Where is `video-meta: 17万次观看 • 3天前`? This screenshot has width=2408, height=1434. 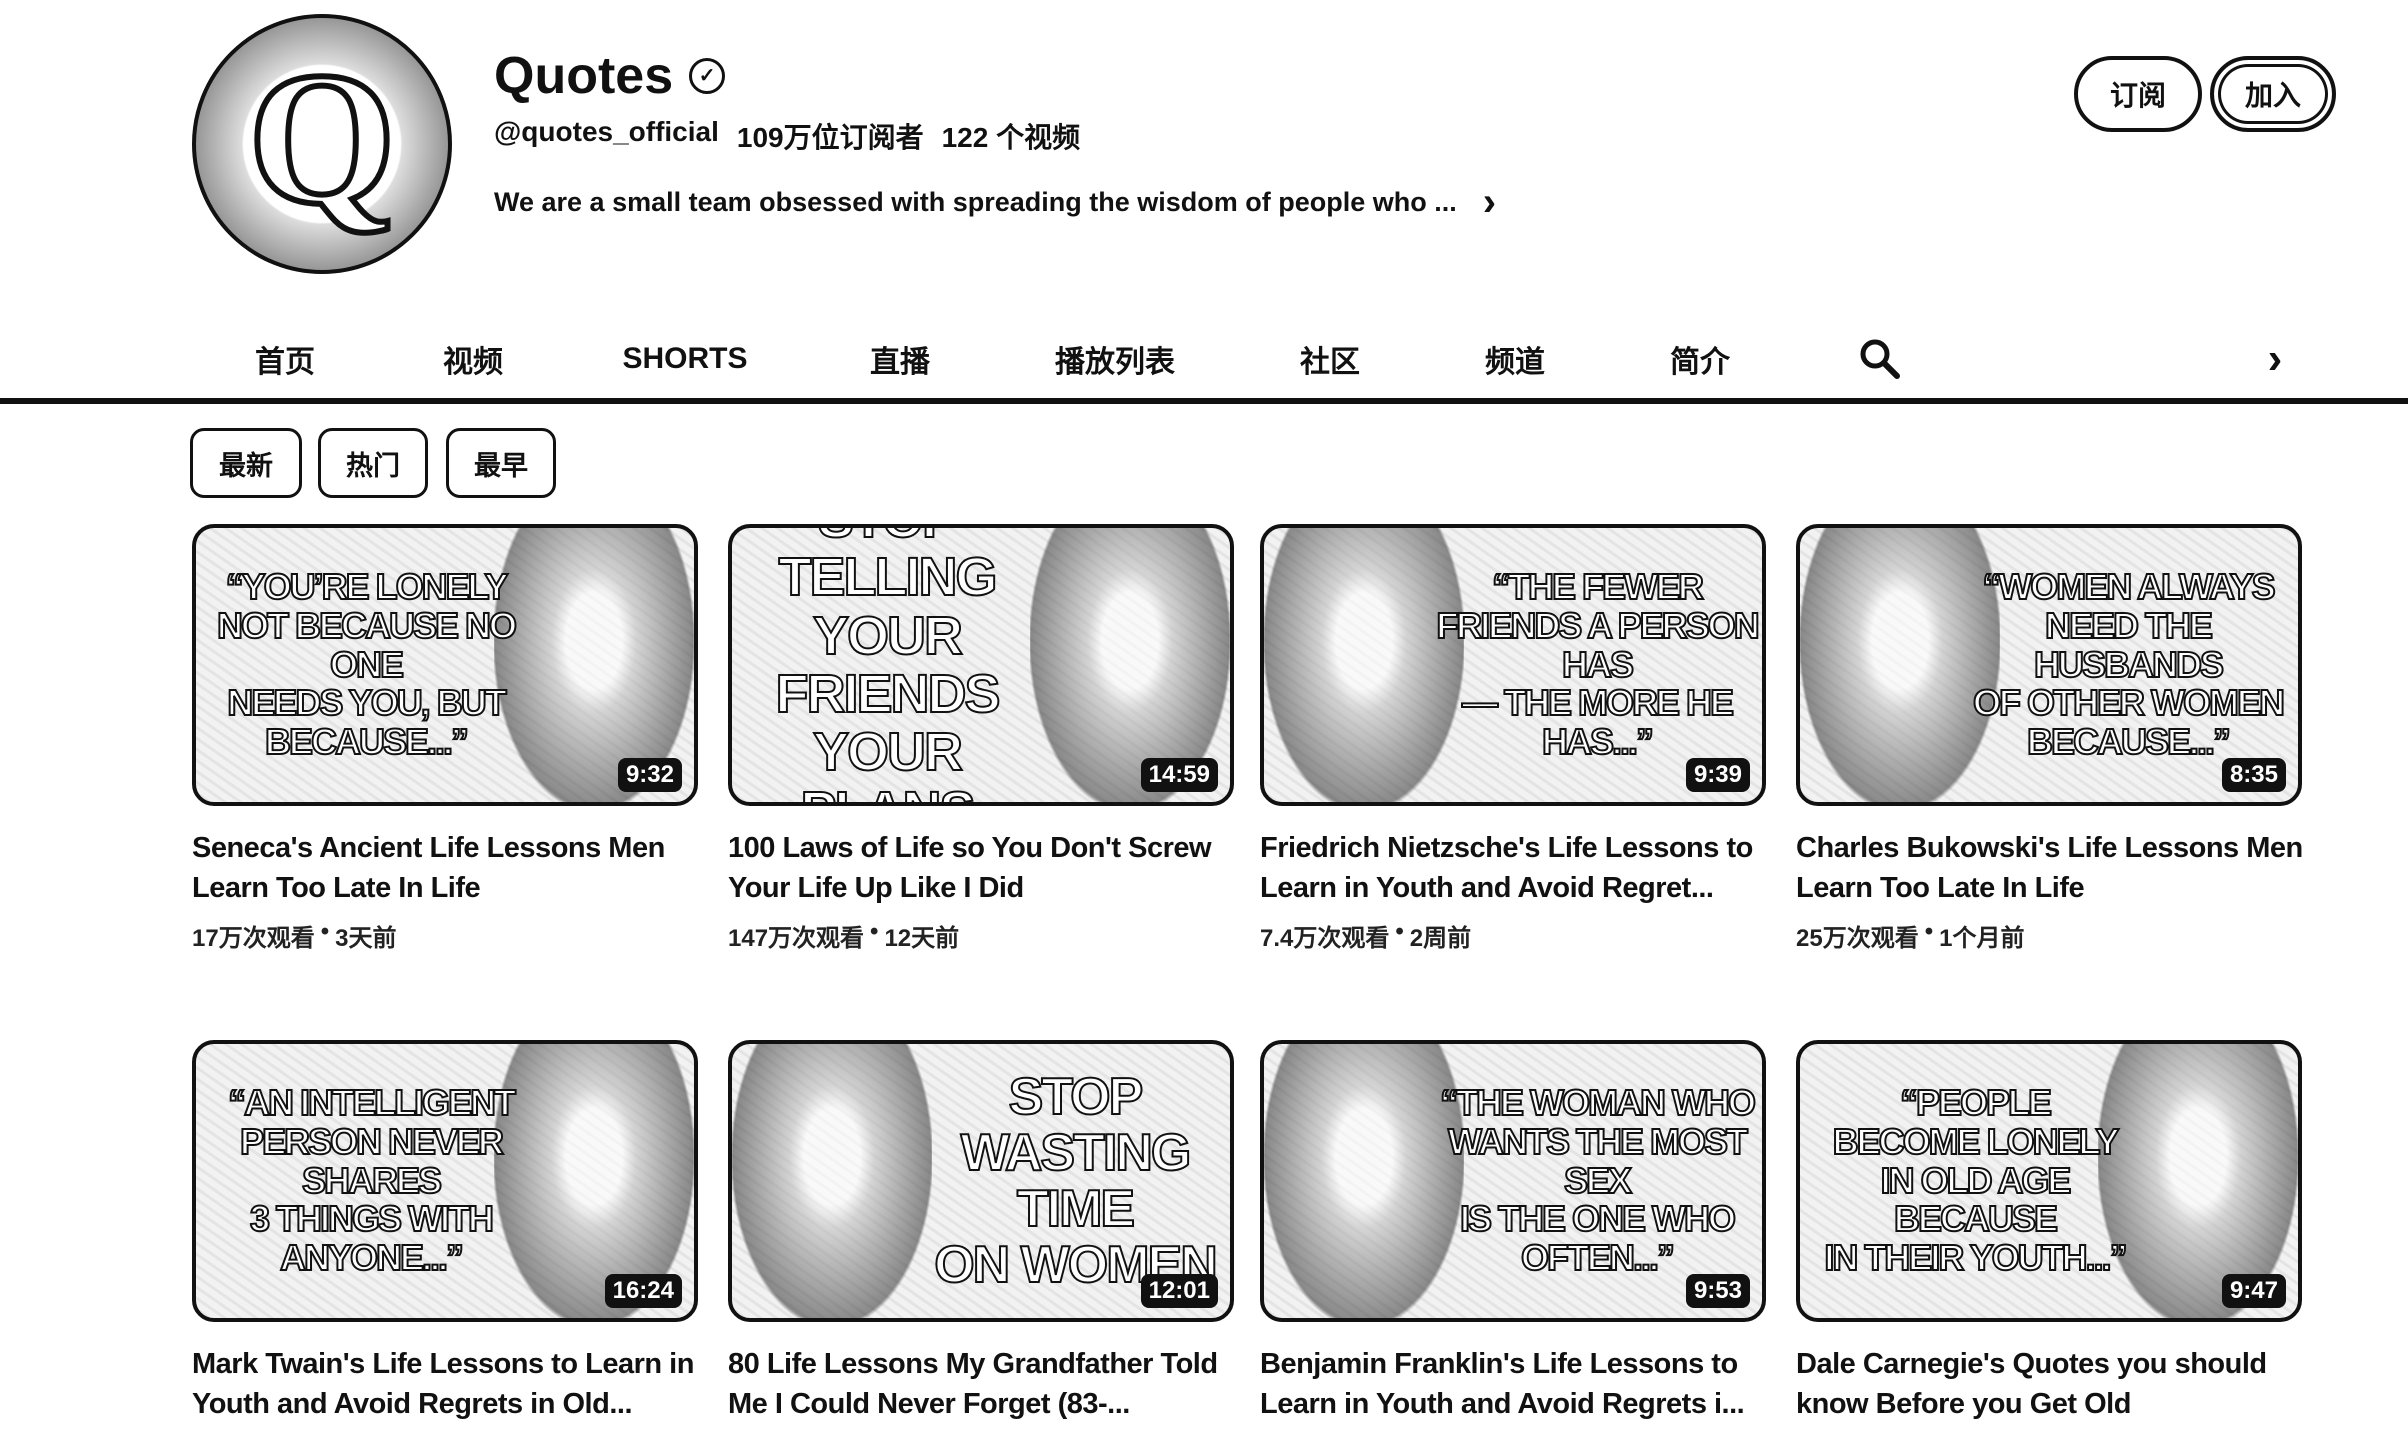
video-meta: 17万次观看 • 3天前 is located at coordinates (447, 935).